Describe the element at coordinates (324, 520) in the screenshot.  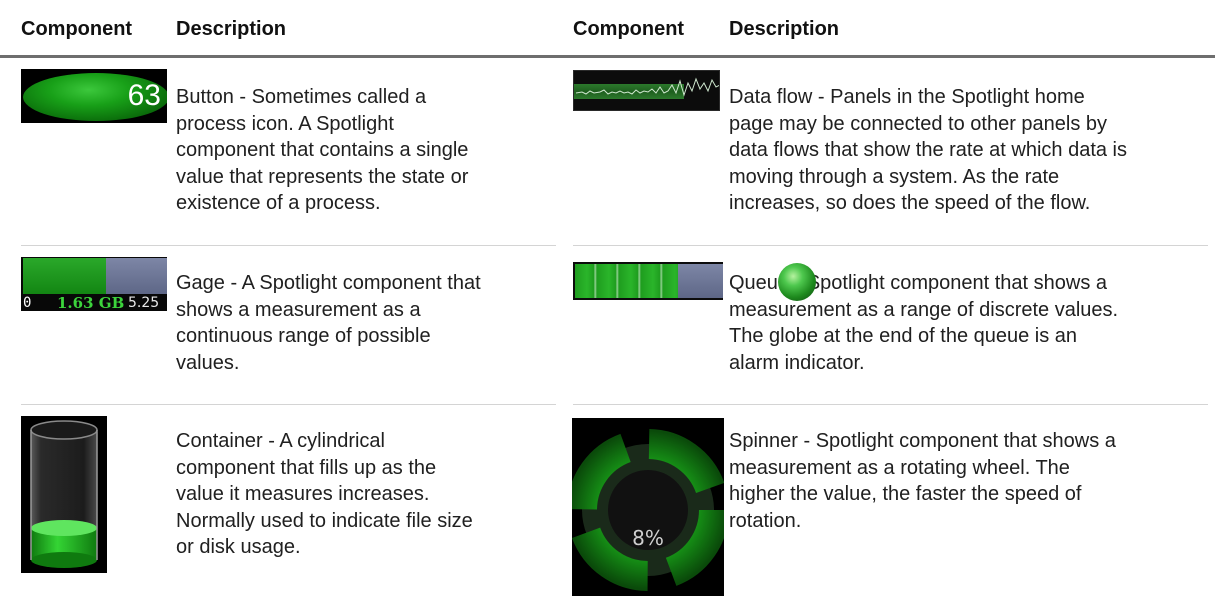
I see `description-line: Normally used to indicate file size` at that location.